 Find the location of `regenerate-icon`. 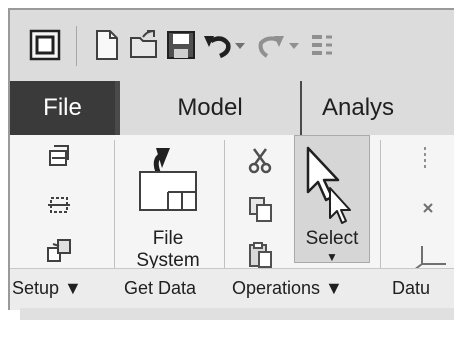

regenerate-icon is located at coordinates (323, 45).